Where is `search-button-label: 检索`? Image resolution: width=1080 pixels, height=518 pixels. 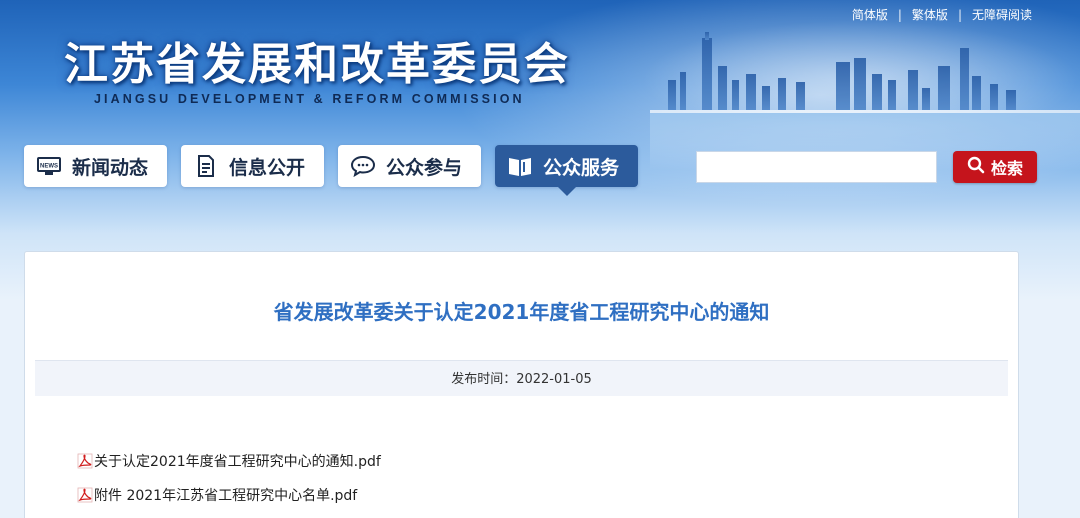 search-button-label: 检索 is located at coordinates (1006, 169).